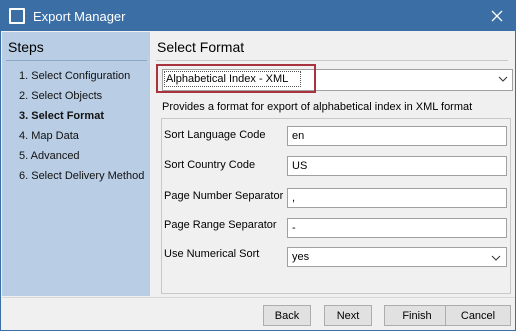  What do you see at coordinates (17, 16) in the screenshot?
I see `app-window-icon` at bounding box center [17, 16].